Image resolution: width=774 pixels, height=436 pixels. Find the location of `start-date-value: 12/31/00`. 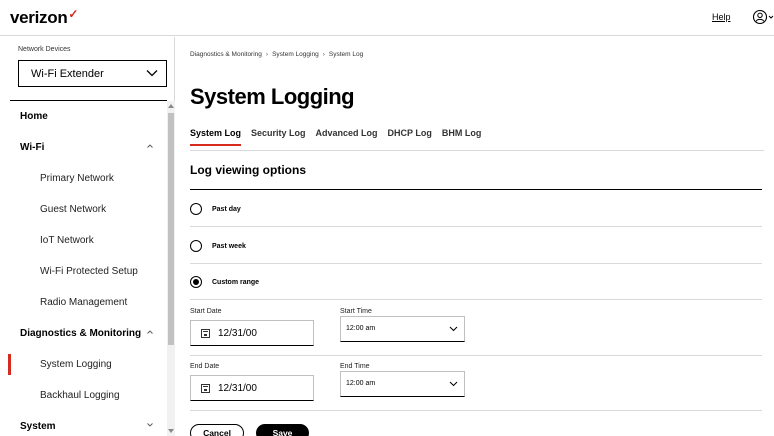

start-date-value: 12/31/00 is located at coordinates (237, 333).